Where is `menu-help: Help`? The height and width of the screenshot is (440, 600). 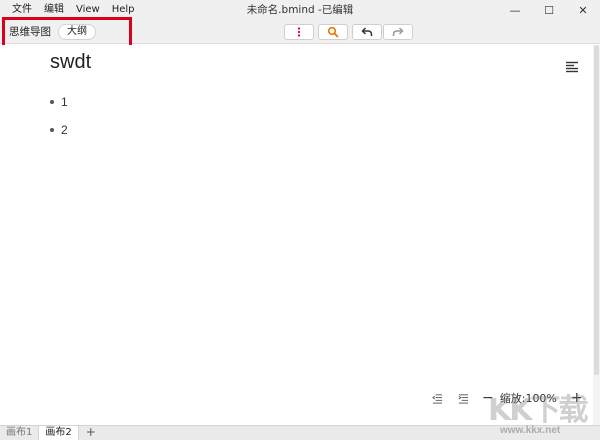 menu-help: Help is located at coordinates (123, 10).